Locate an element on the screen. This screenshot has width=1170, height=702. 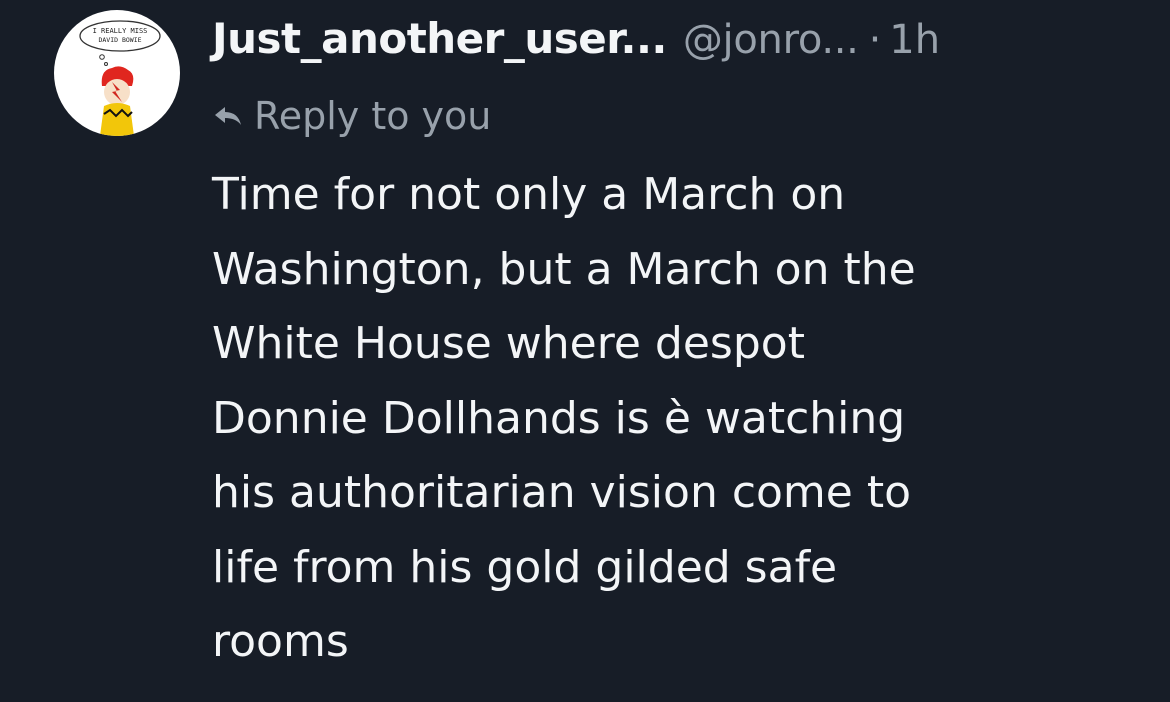
avatar: I REALLY MISS DAVID BOWIE is located at coordinates (117, 73).